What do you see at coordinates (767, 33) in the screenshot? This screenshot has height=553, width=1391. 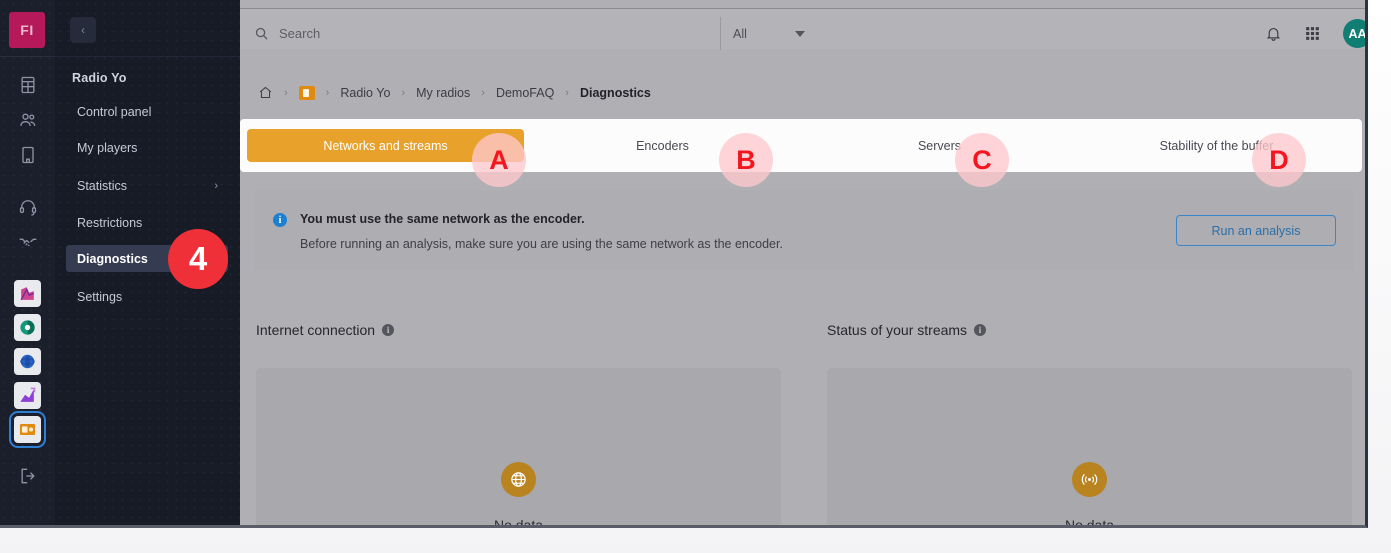 I see `search-filter-select: All` at bounding box center [767, 33].